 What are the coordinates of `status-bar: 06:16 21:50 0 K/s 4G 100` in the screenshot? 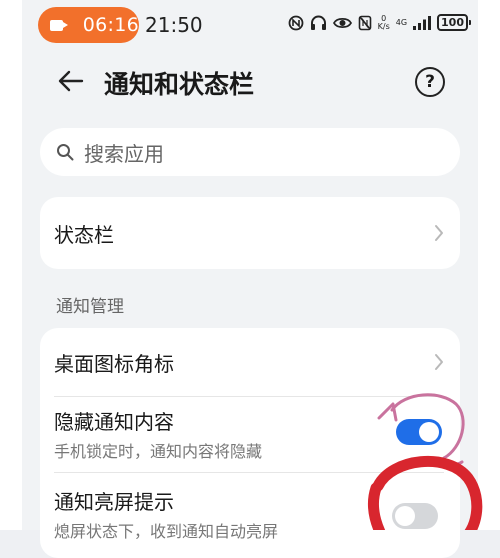 It's located at (250, 24).